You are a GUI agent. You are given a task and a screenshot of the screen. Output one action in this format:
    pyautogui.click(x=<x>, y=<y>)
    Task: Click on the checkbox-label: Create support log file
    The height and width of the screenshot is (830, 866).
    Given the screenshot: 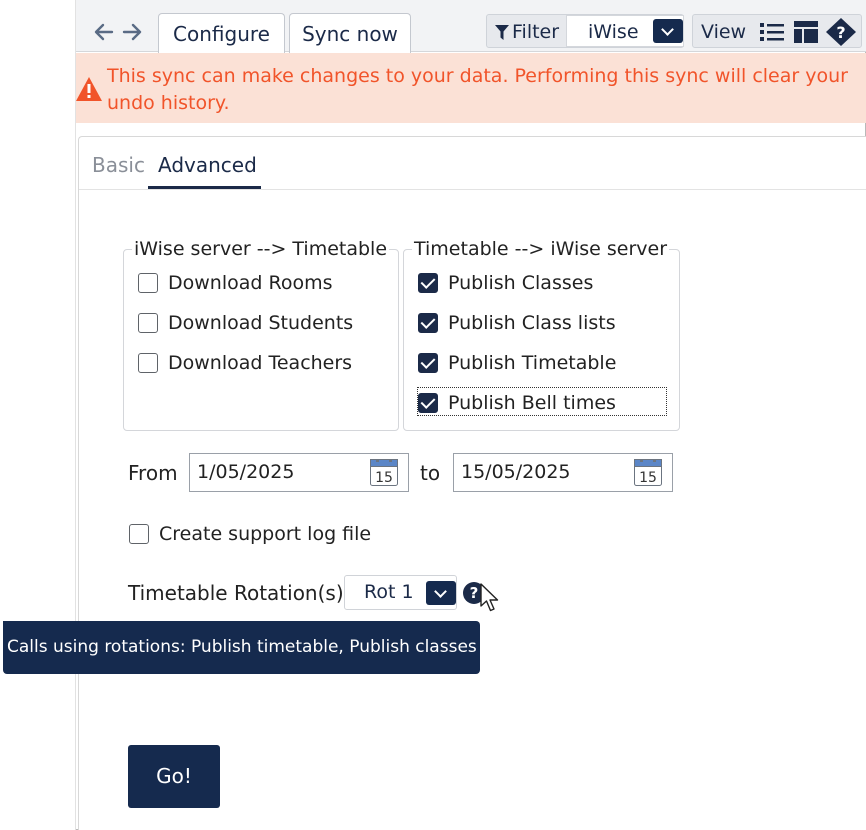 What is the action you would take?
    pyautogui.click(x=265, y=534)
    